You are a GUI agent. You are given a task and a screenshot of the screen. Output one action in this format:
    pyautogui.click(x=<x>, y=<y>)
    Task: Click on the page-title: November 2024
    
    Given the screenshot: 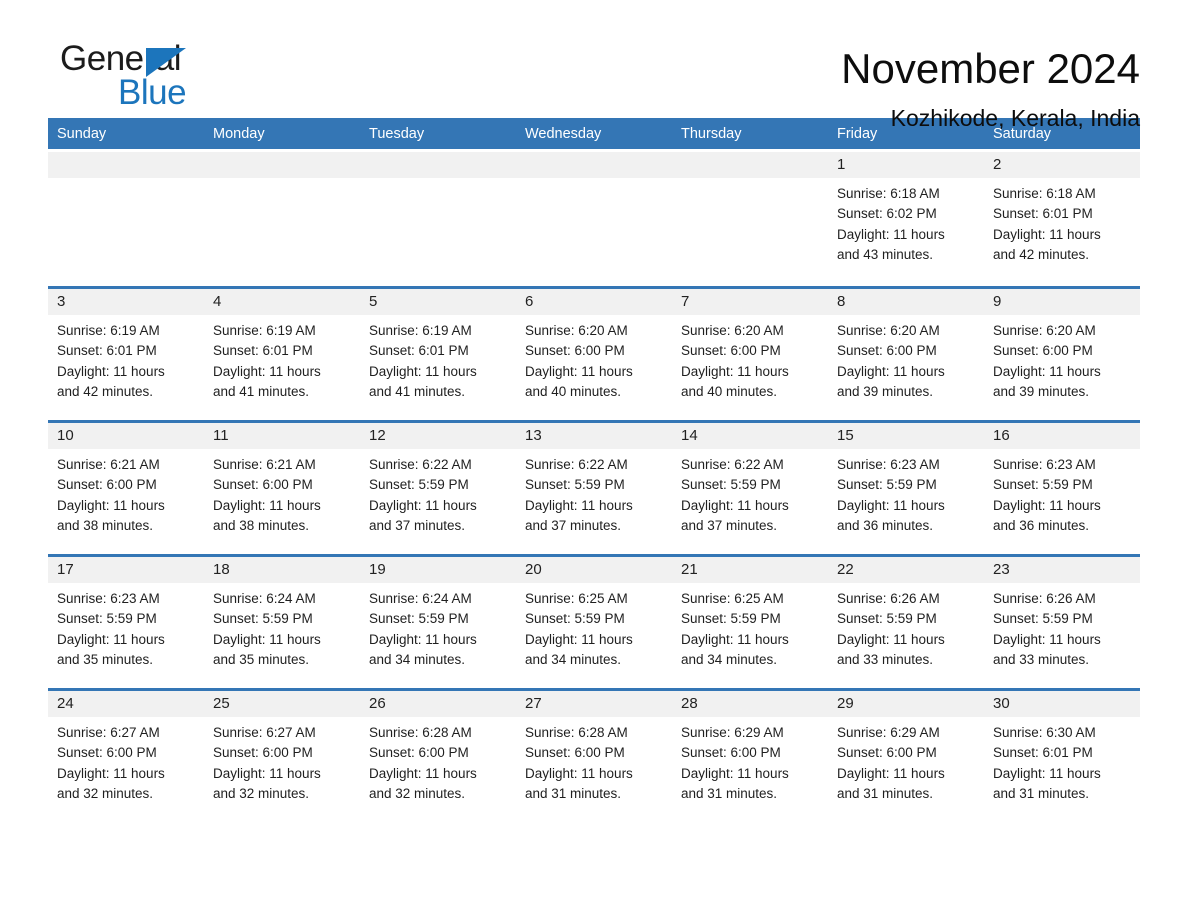 What is the action you would take?
    pyautogui.click(x=990, y=68)
    